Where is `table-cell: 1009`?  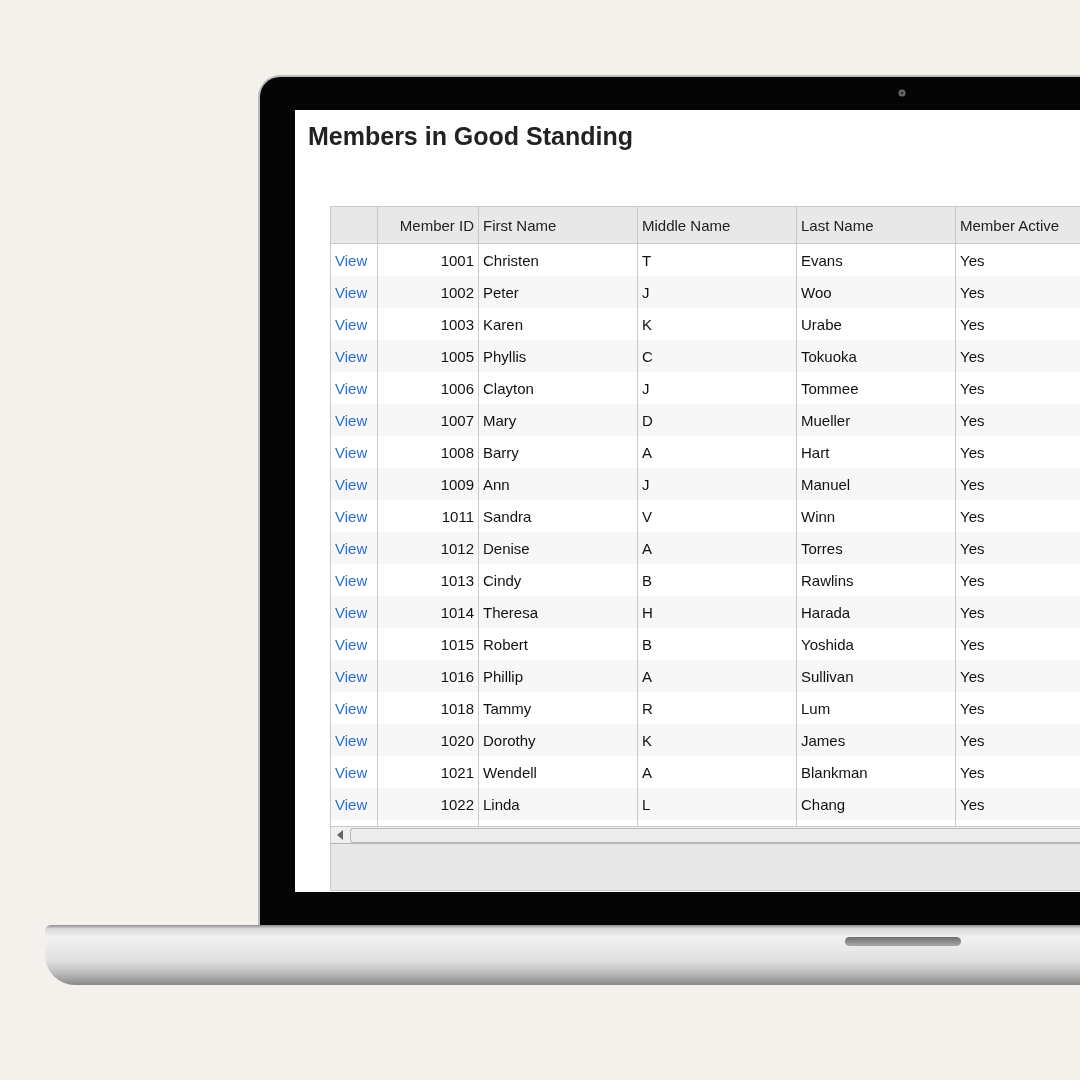
table-cell: 1009 is located at coordinates (457, 484).